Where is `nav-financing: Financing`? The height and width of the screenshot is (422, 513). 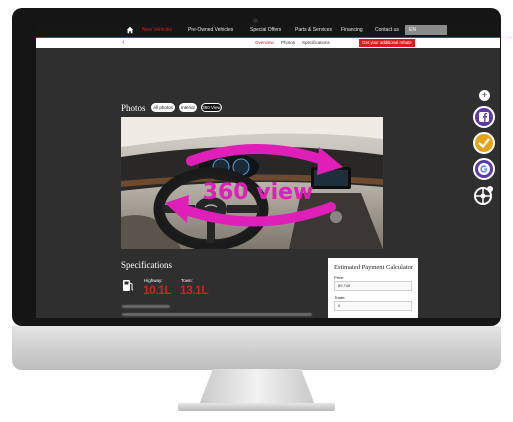 nav-financing: Financing is located at coordinates (352, 30).